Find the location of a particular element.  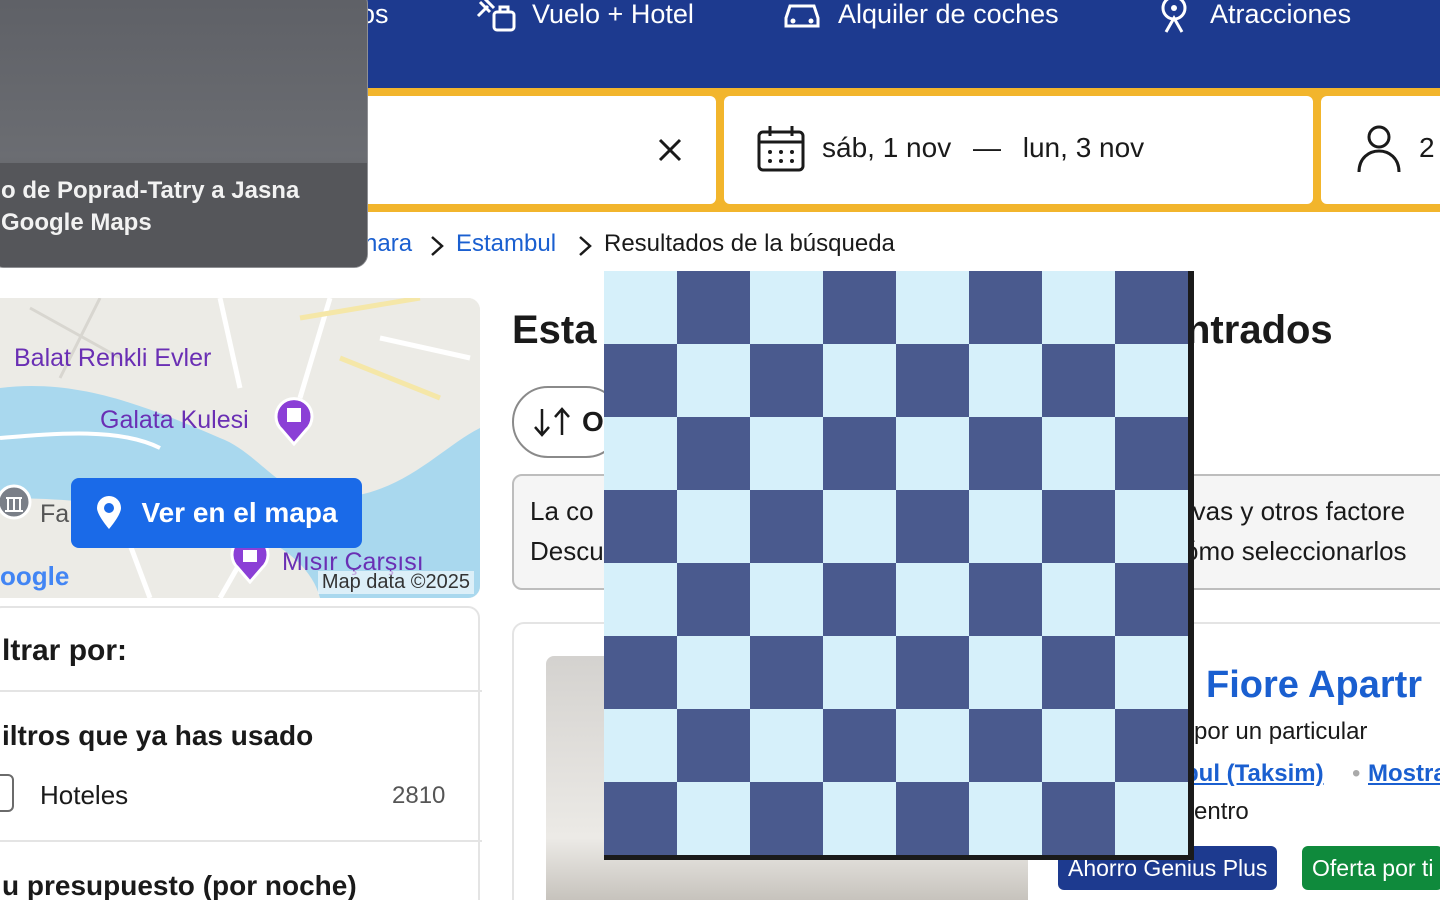

attractions-icon is located at coordinates (1174, 16).